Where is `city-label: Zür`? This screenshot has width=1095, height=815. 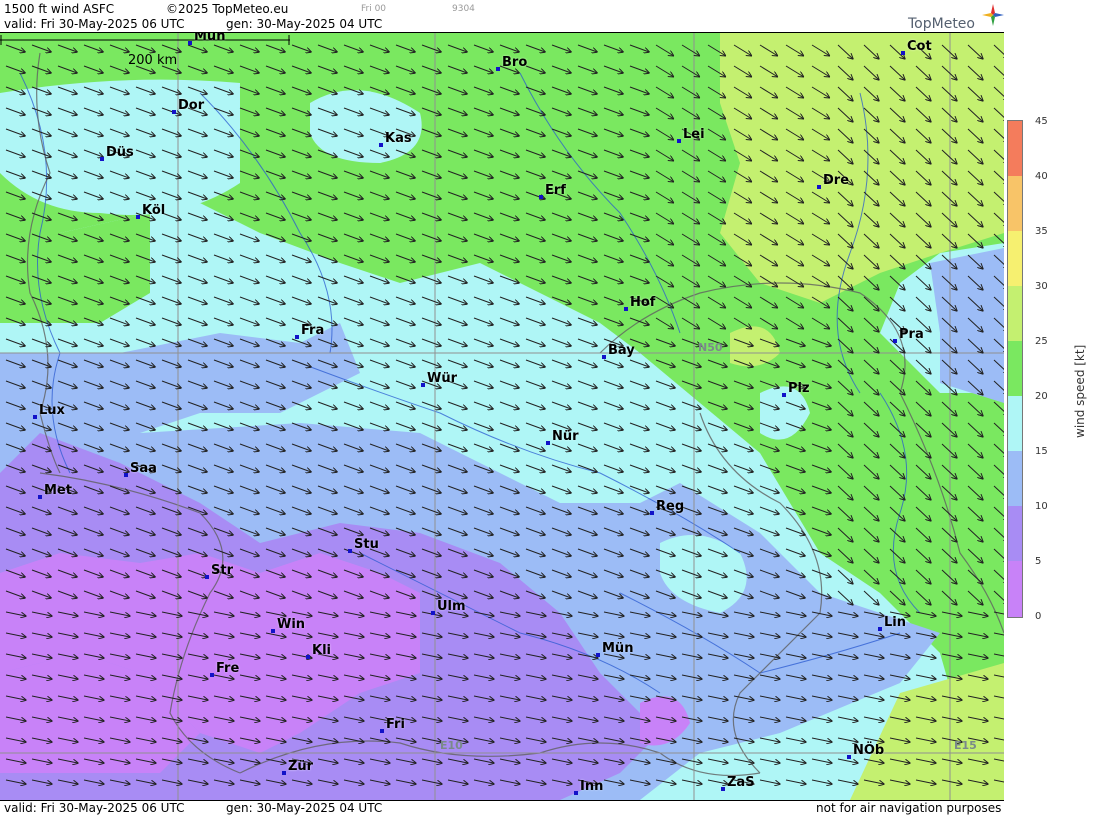 city-label: Zür is located at coordinates (301, 766).